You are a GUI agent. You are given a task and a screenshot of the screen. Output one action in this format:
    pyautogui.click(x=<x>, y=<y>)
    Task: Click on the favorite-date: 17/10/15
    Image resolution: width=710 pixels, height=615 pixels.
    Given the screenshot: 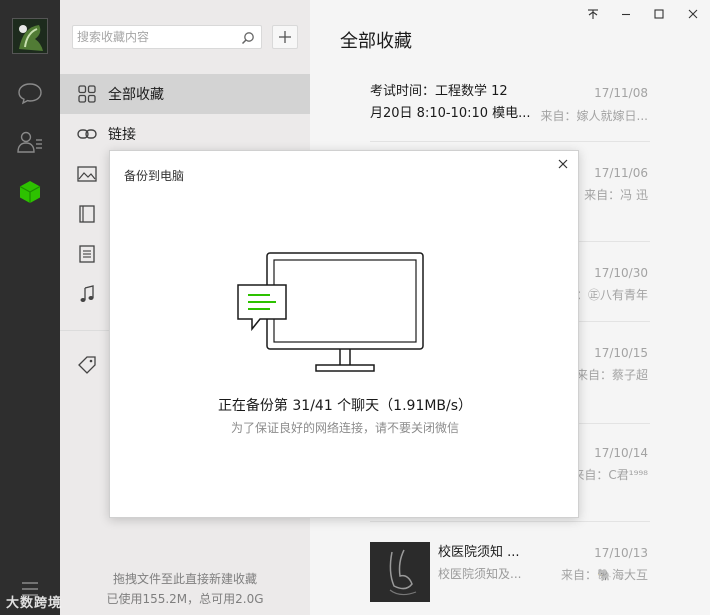 What is the action you would take?
    pyautogui.click(x=621, y=353)
    